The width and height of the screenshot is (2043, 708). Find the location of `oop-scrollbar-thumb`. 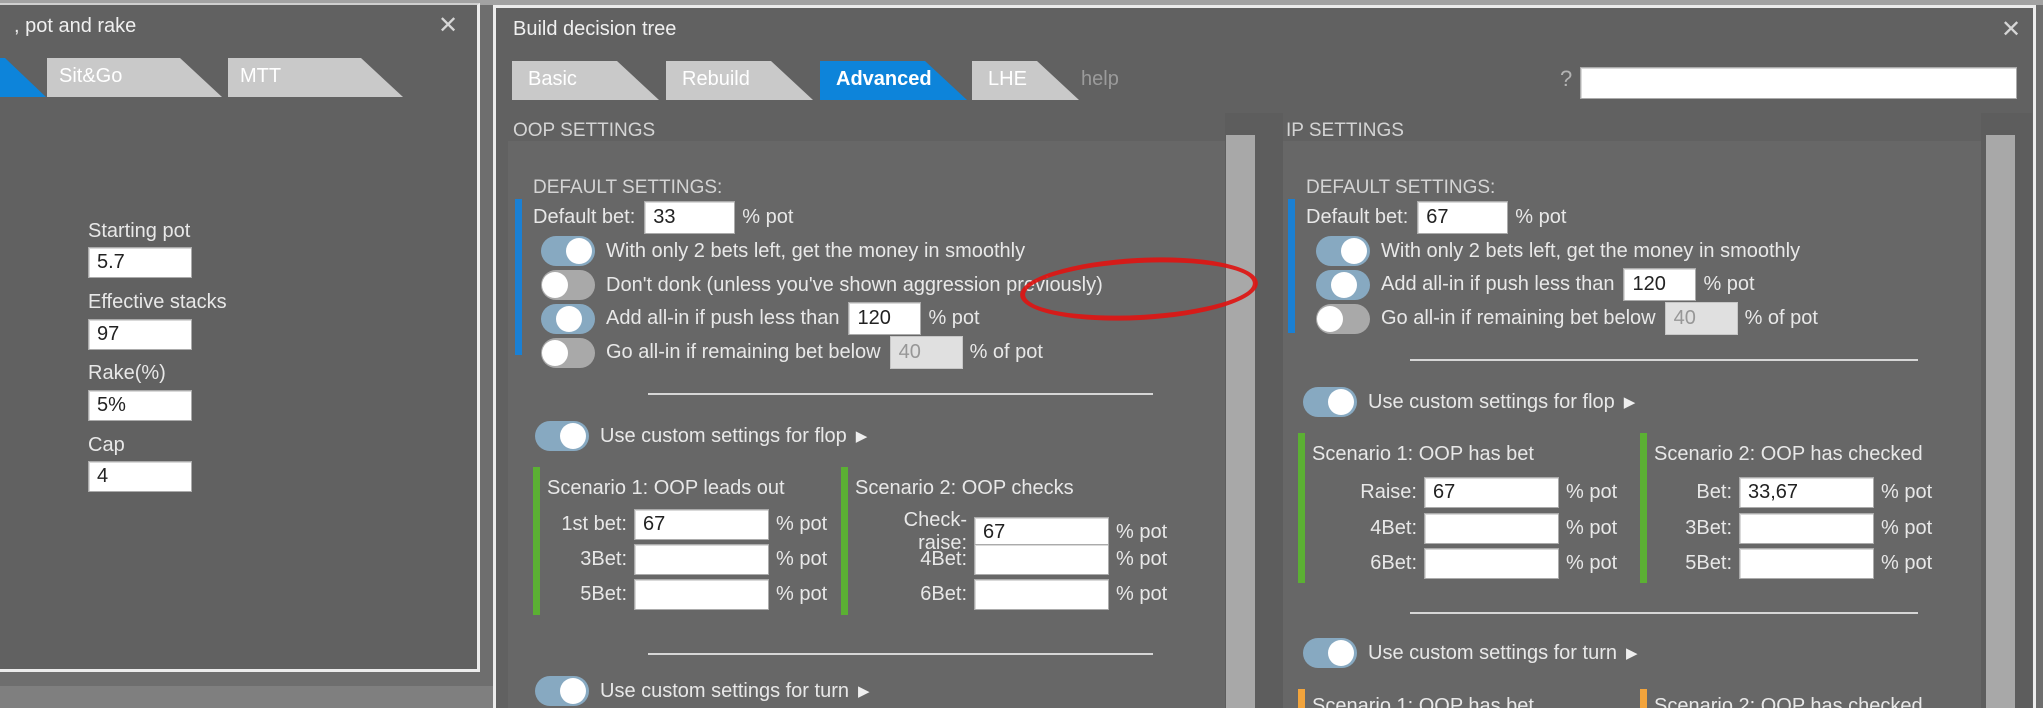

oop-scrollbar-thumb is located at coordinates (1240, 421).